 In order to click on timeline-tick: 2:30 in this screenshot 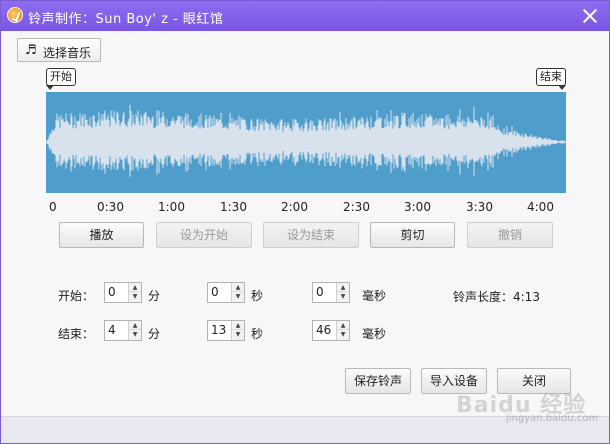, I will do `click(356, 207)`.